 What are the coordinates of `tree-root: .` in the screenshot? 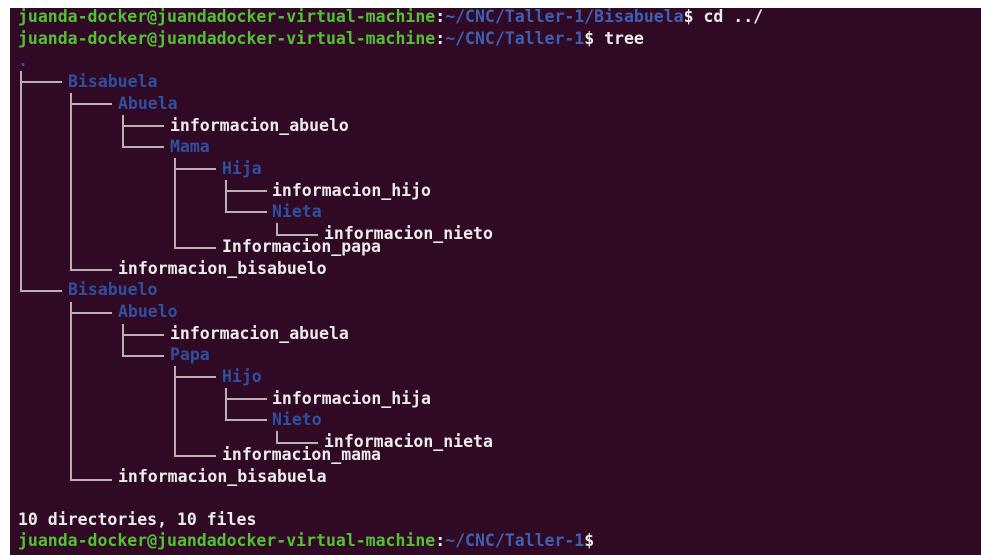 It's located at (23, 60).